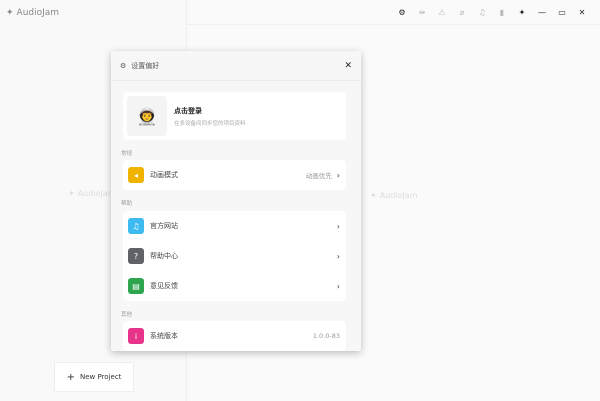  I want to click on info-icon: i, so click(136, 336).